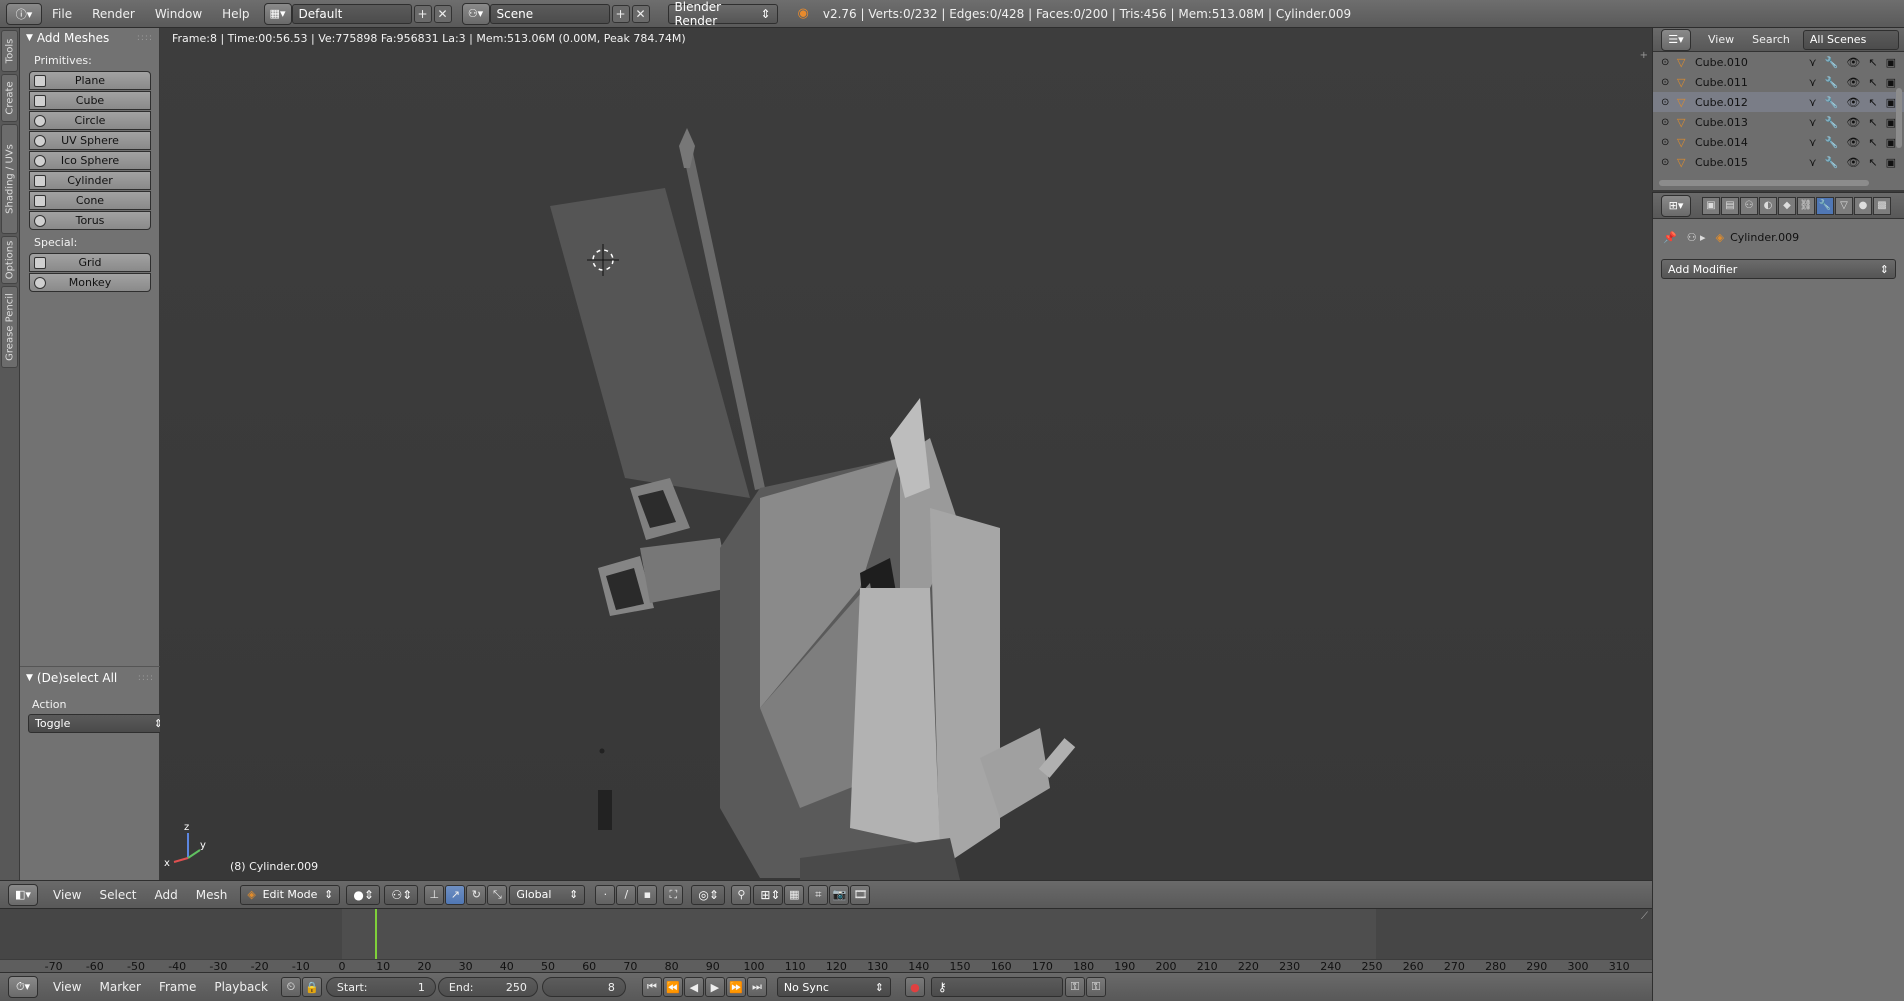  Describe the element at coordinates (1771, 39) in the screenshot. I see `menu-search: Search` at that location.